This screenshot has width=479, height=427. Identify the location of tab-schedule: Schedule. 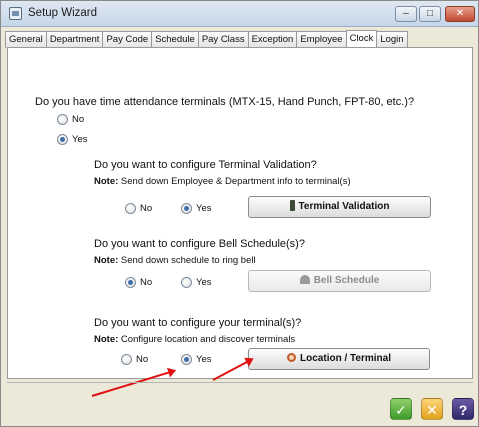
(175, 39).